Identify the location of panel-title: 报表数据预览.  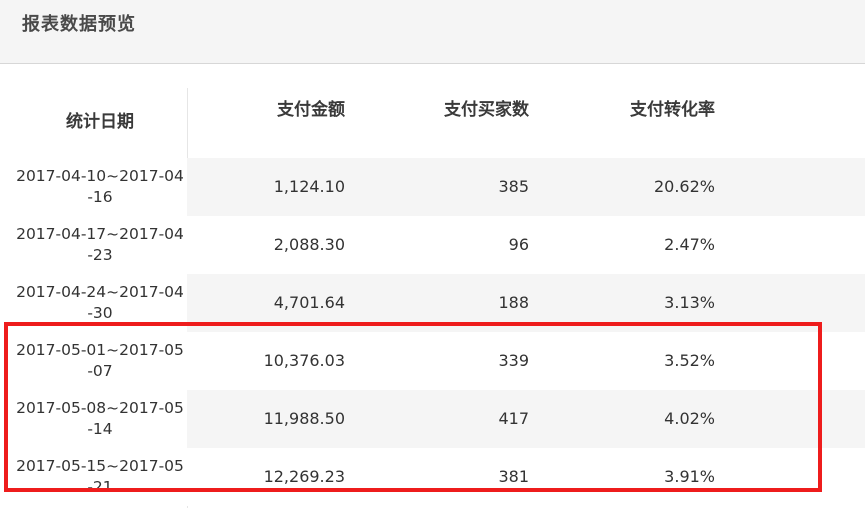
(79, 24).